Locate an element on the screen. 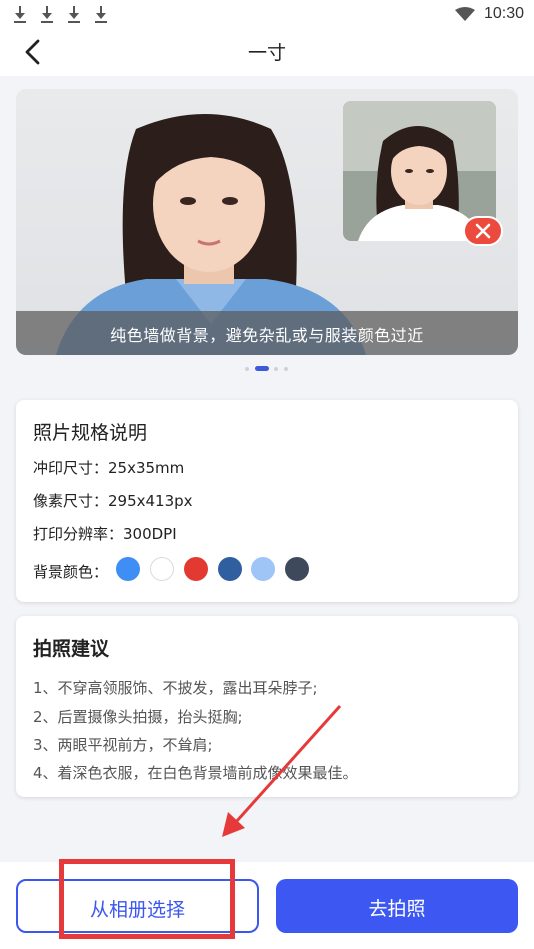 This screenshot has height=949, width=534. bg-color-swatch-red is located at coordinates (196, 569).